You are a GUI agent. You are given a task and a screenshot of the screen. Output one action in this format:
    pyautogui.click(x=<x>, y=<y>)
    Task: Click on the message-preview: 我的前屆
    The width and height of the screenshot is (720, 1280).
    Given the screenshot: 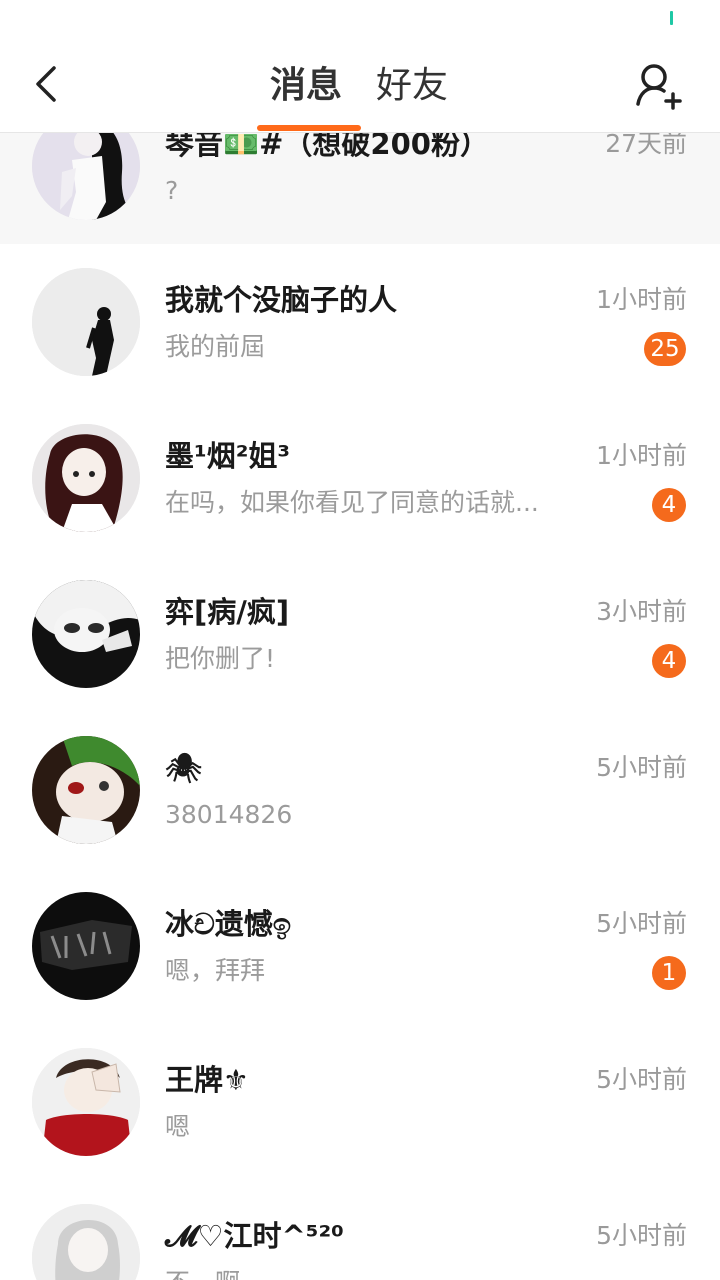 What is the action you would take?
    pyautogui.click(x=215, y=346)
    